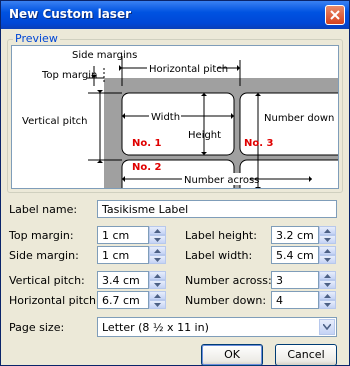 The width and height of the screenshot is (350, 366). What do you see at coordinates (221, 180) in the screenshot?
I see `number-across-text: Number across` at bounding box center [221, 180].